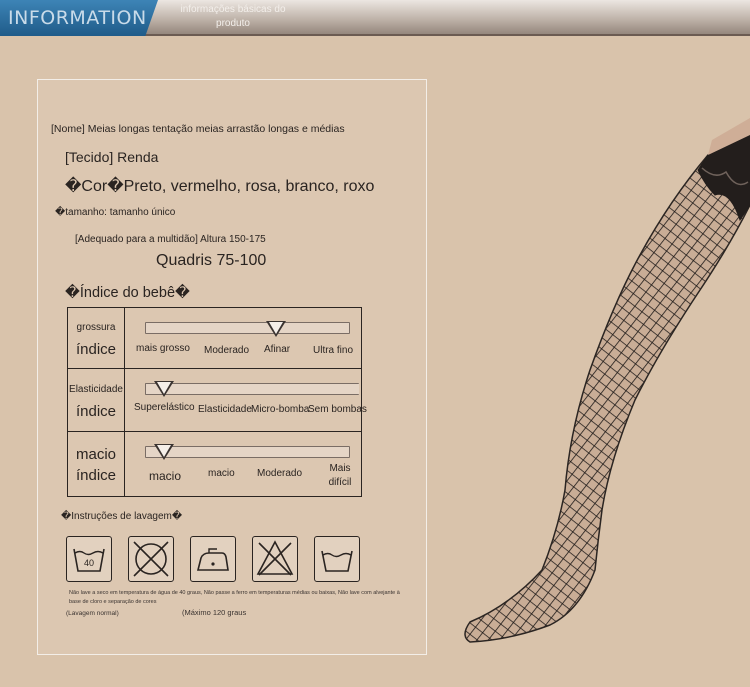 This screenshot has height=687, width=750. I want to click on washing-max-label: (Máximo 120 graus, so click(214, 612).